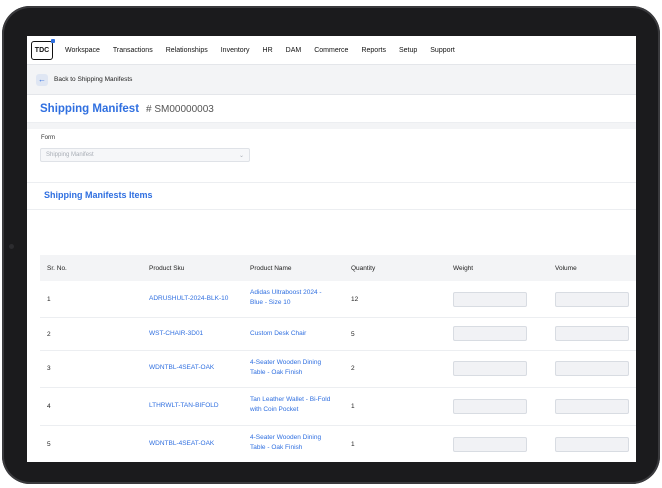  I want to click on quantity-cell: 5, so click(353, 334).